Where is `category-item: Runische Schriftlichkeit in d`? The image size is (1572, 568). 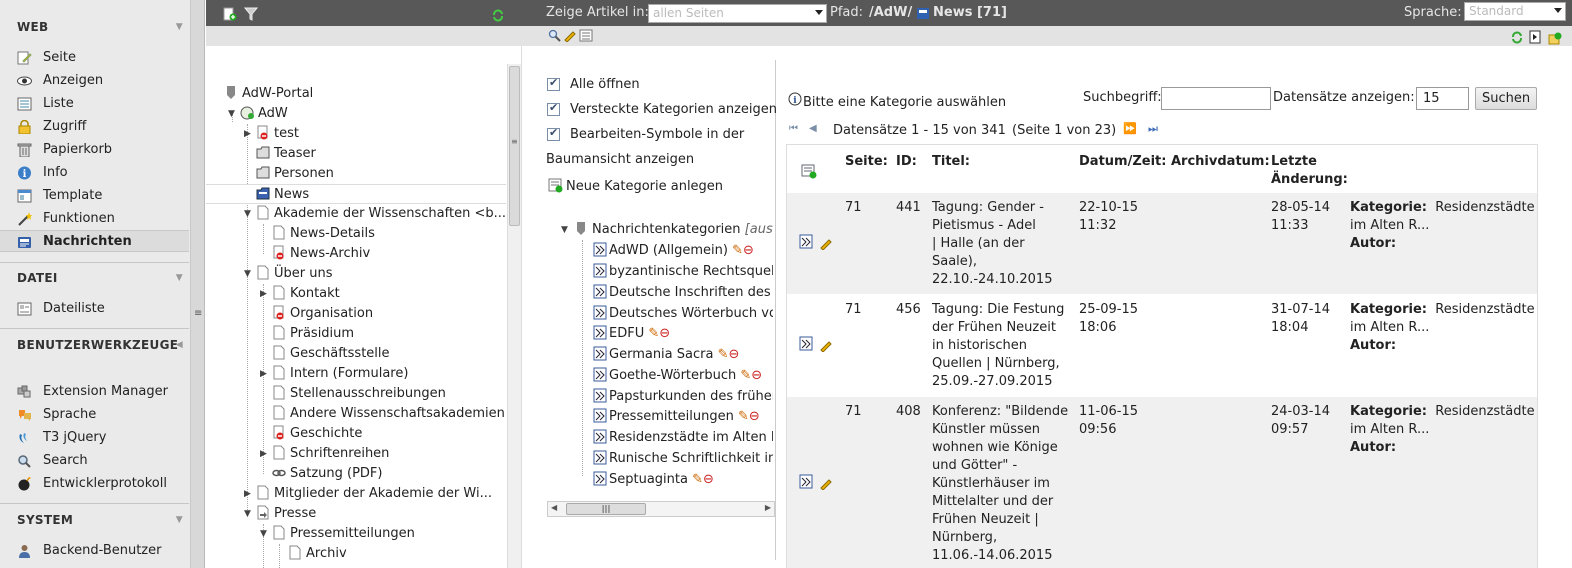 category-item: Runische Schriftlichkeit in d is located at coordinates (683, 459).